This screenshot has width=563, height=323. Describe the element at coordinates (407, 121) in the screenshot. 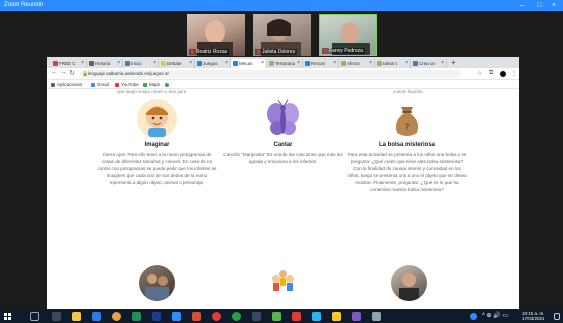

I see `bag-icon: ?` at that location.